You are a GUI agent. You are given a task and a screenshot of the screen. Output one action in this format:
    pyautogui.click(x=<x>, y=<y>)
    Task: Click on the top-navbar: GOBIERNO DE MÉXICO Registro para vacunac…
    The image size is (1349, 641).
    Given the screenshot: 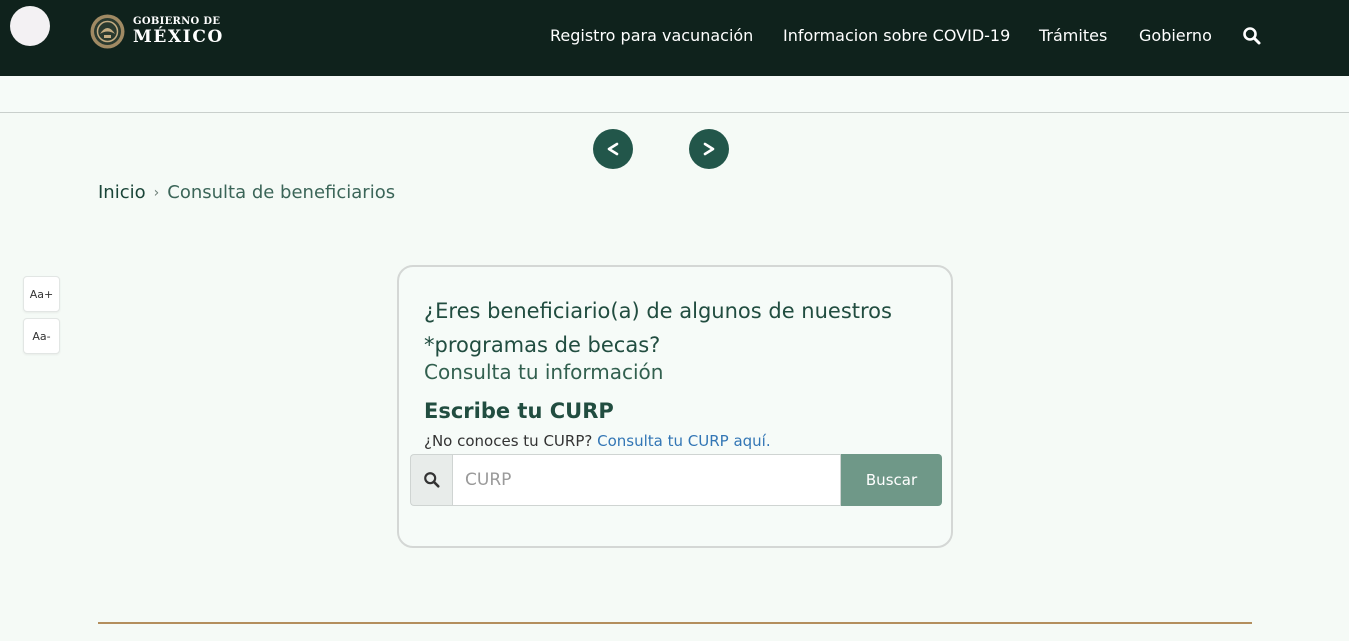 What is the action you would take?
    pyautogui.click(x=674, y=38)
    